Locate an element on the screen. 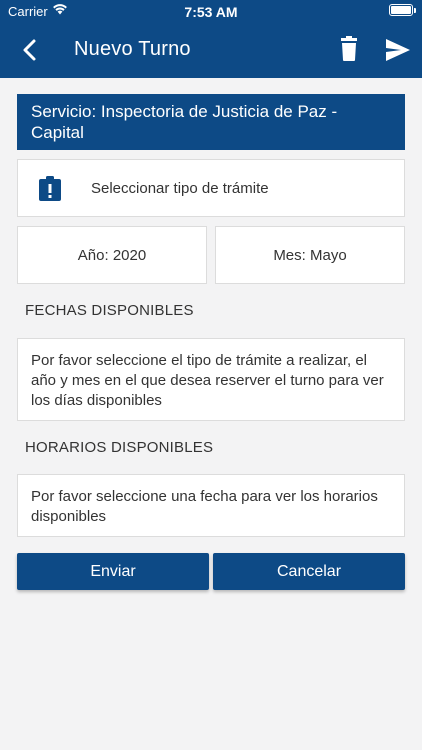  horarios-section-title: HORARIOS DISPONIBLES is located at coordinates (119, 447).